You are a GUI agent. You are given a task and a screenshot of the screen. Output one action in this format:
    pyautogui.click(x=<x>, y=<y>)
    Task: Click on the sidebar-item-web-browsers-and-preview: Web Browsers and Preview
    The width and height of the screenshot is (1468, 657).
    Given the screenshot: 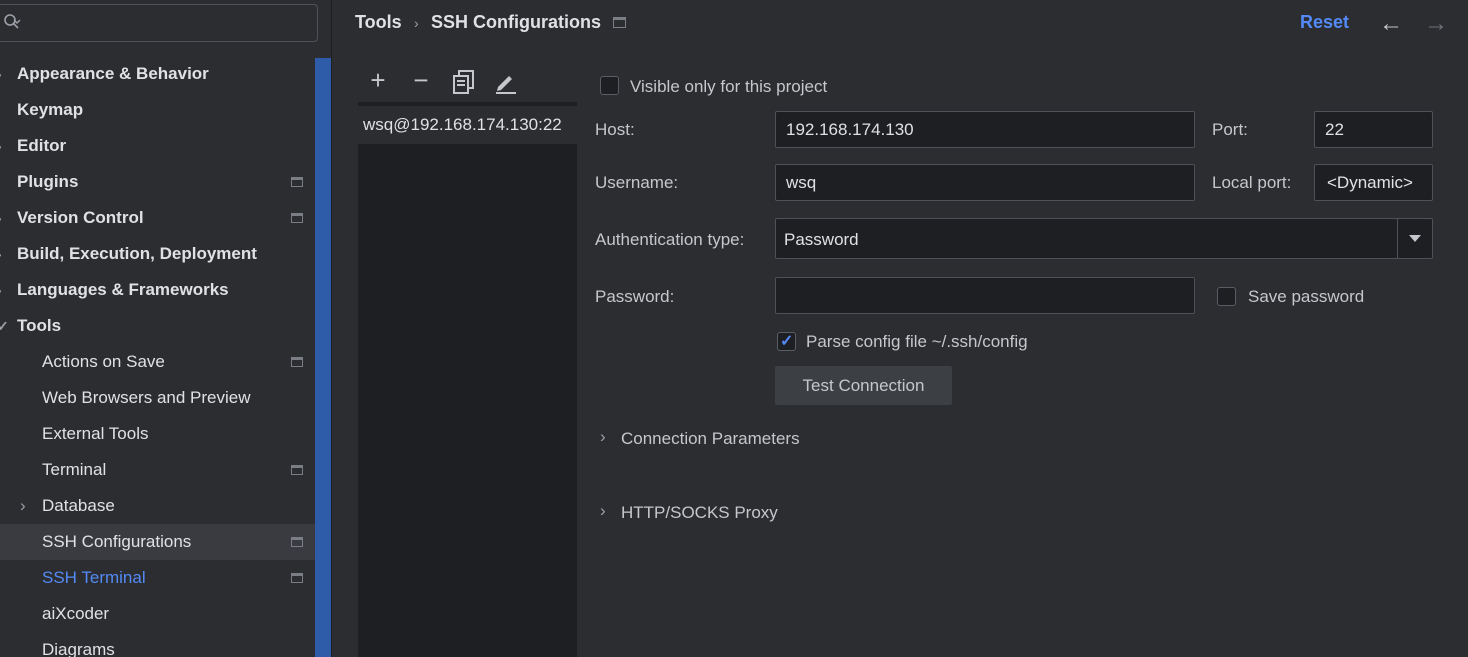 What is the action you would take?
    pyautogui.click(x=157, y=398)
    